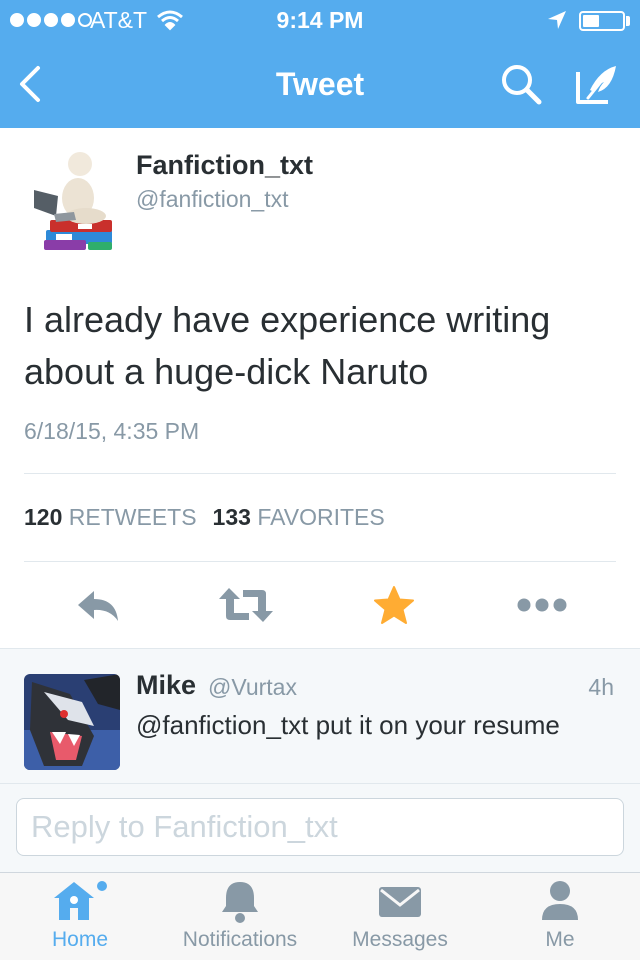 Image resolution: width=640 pixels, height=960 pixels. What do you see at coordinates (80, 900) in the screenshot?
I see `home-icon` at bounding box center [80, 900].